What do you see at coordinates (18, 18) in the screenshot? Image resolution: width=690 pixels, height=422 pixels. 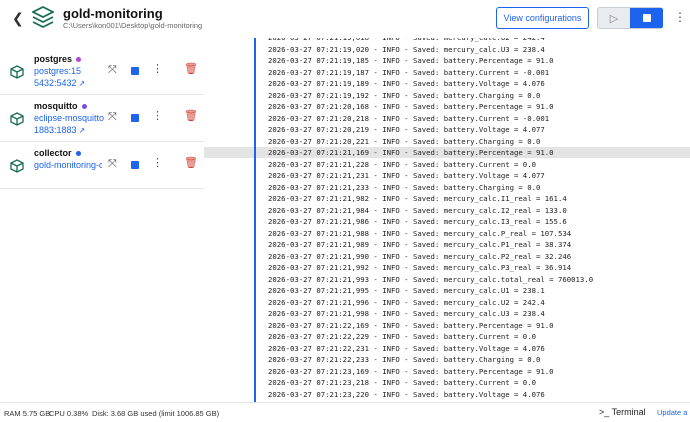 I see `back-arrow-icon: ❮` at bounding box center [18, 18].